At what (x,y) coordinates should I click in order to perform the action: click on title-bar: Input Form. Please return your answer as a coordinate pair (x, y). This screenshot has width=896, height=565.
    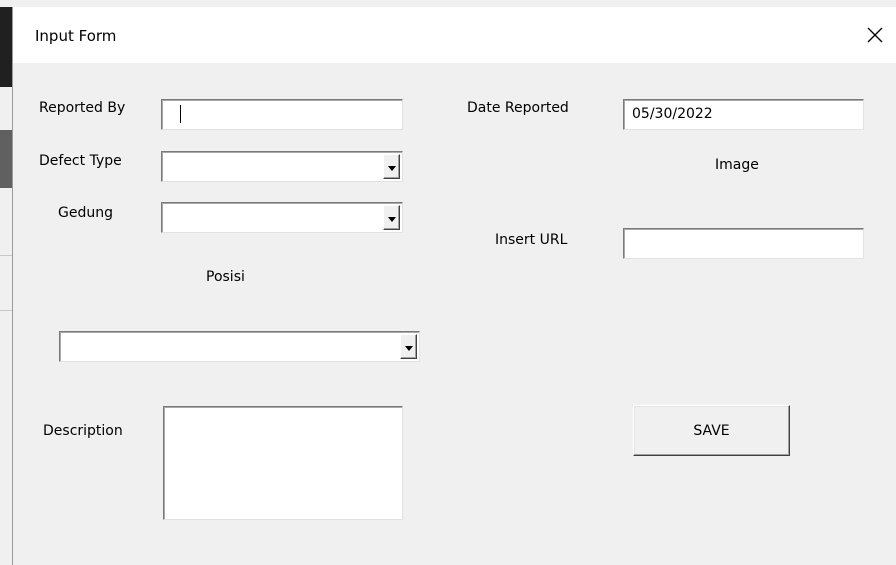
    Looking at the image, I should click on (454, 35).